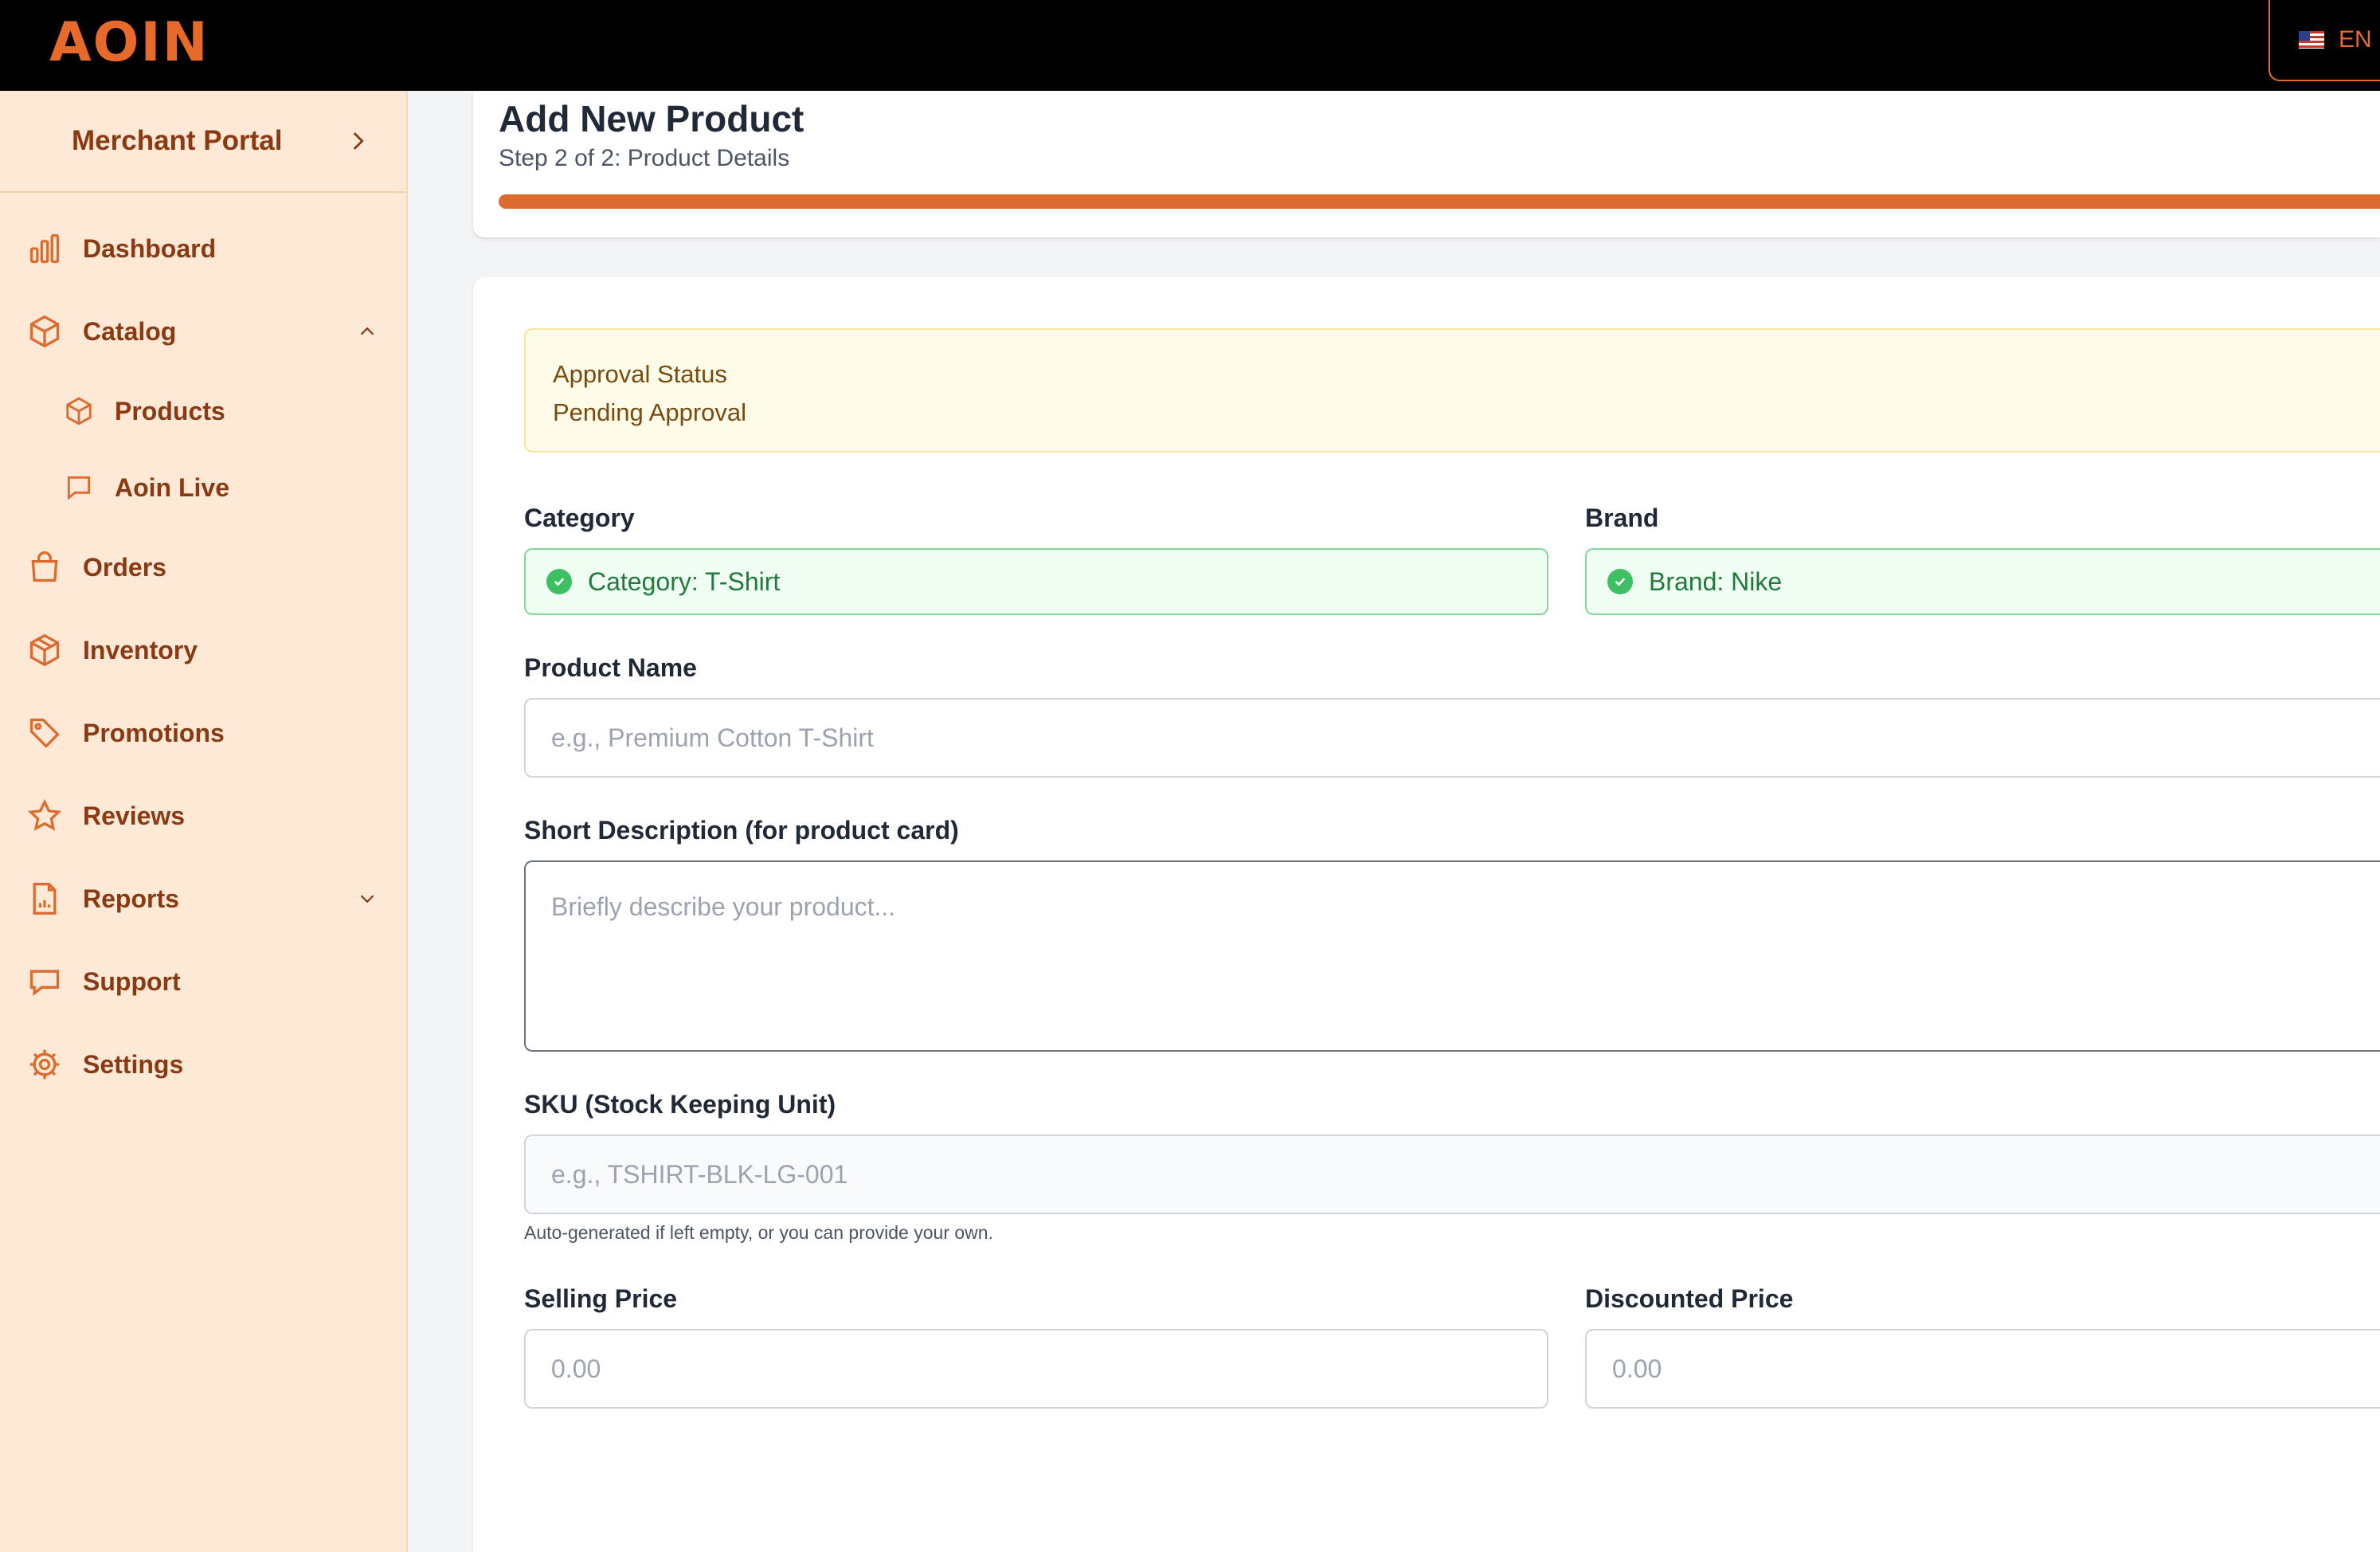  Describe the element at coordinates (1690, 1298) in the screenshot. I see `discounted-price-label: Discounted Price` at that location.